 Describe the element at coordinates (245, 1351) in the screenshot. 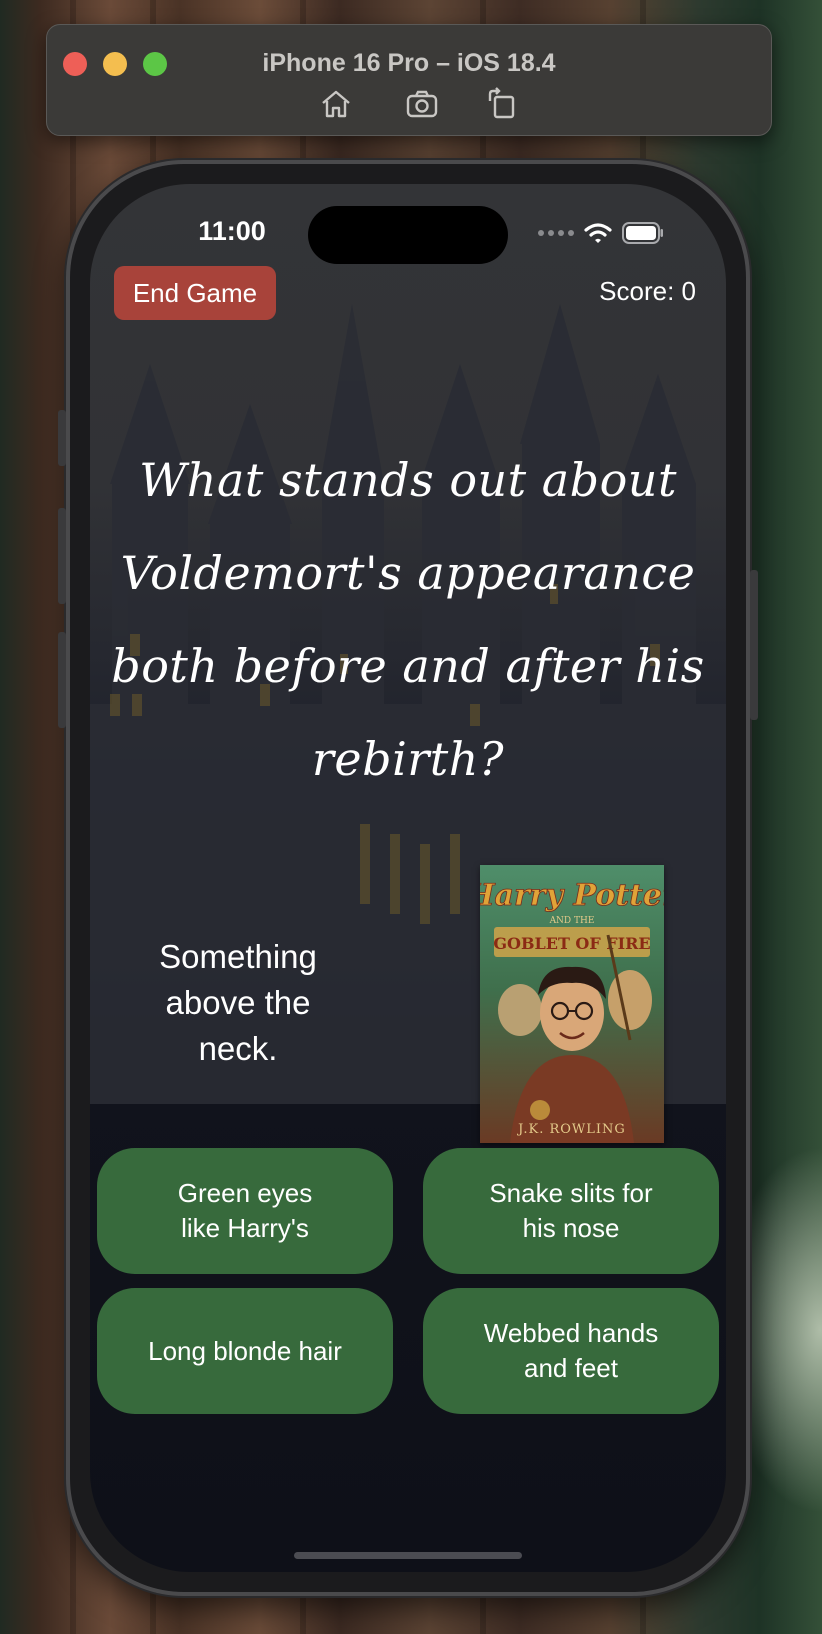

I see `answer-option-3: Long blonde hair` at that location.